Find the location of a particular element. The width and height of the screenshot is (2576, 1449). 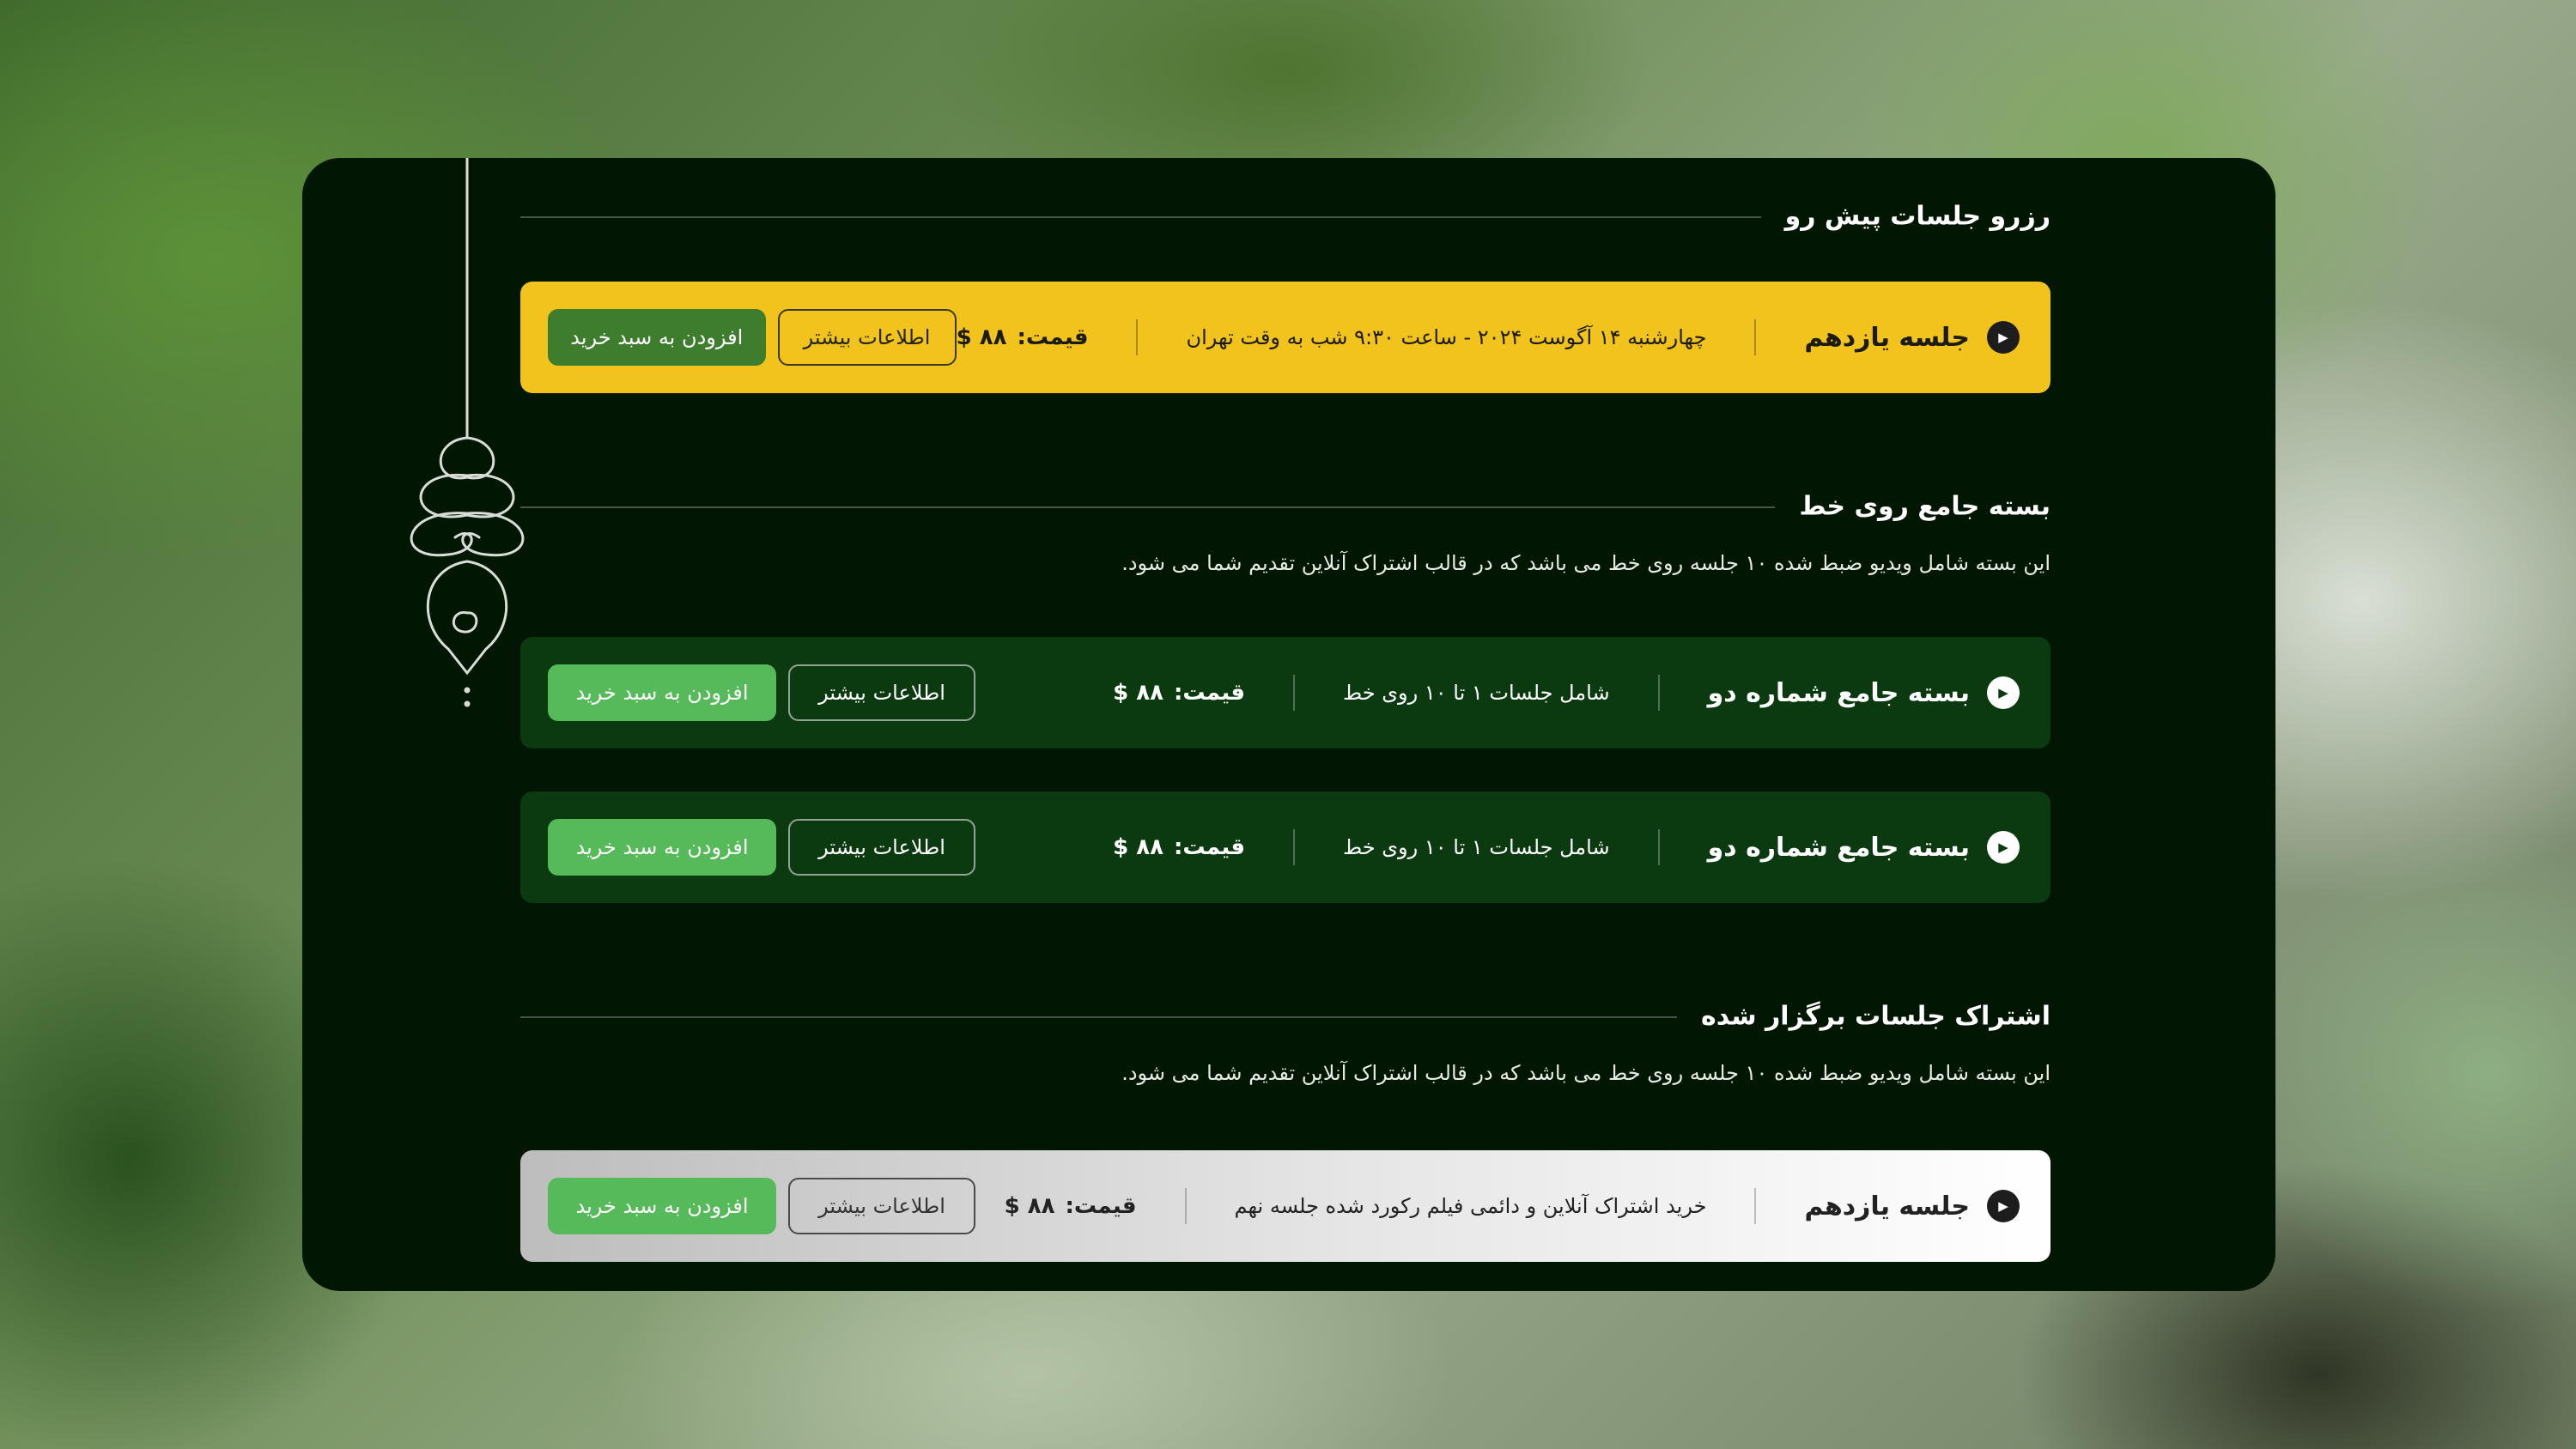

section-header: رزرو جلسات پیش رو is located at coordinates (1285, 216).